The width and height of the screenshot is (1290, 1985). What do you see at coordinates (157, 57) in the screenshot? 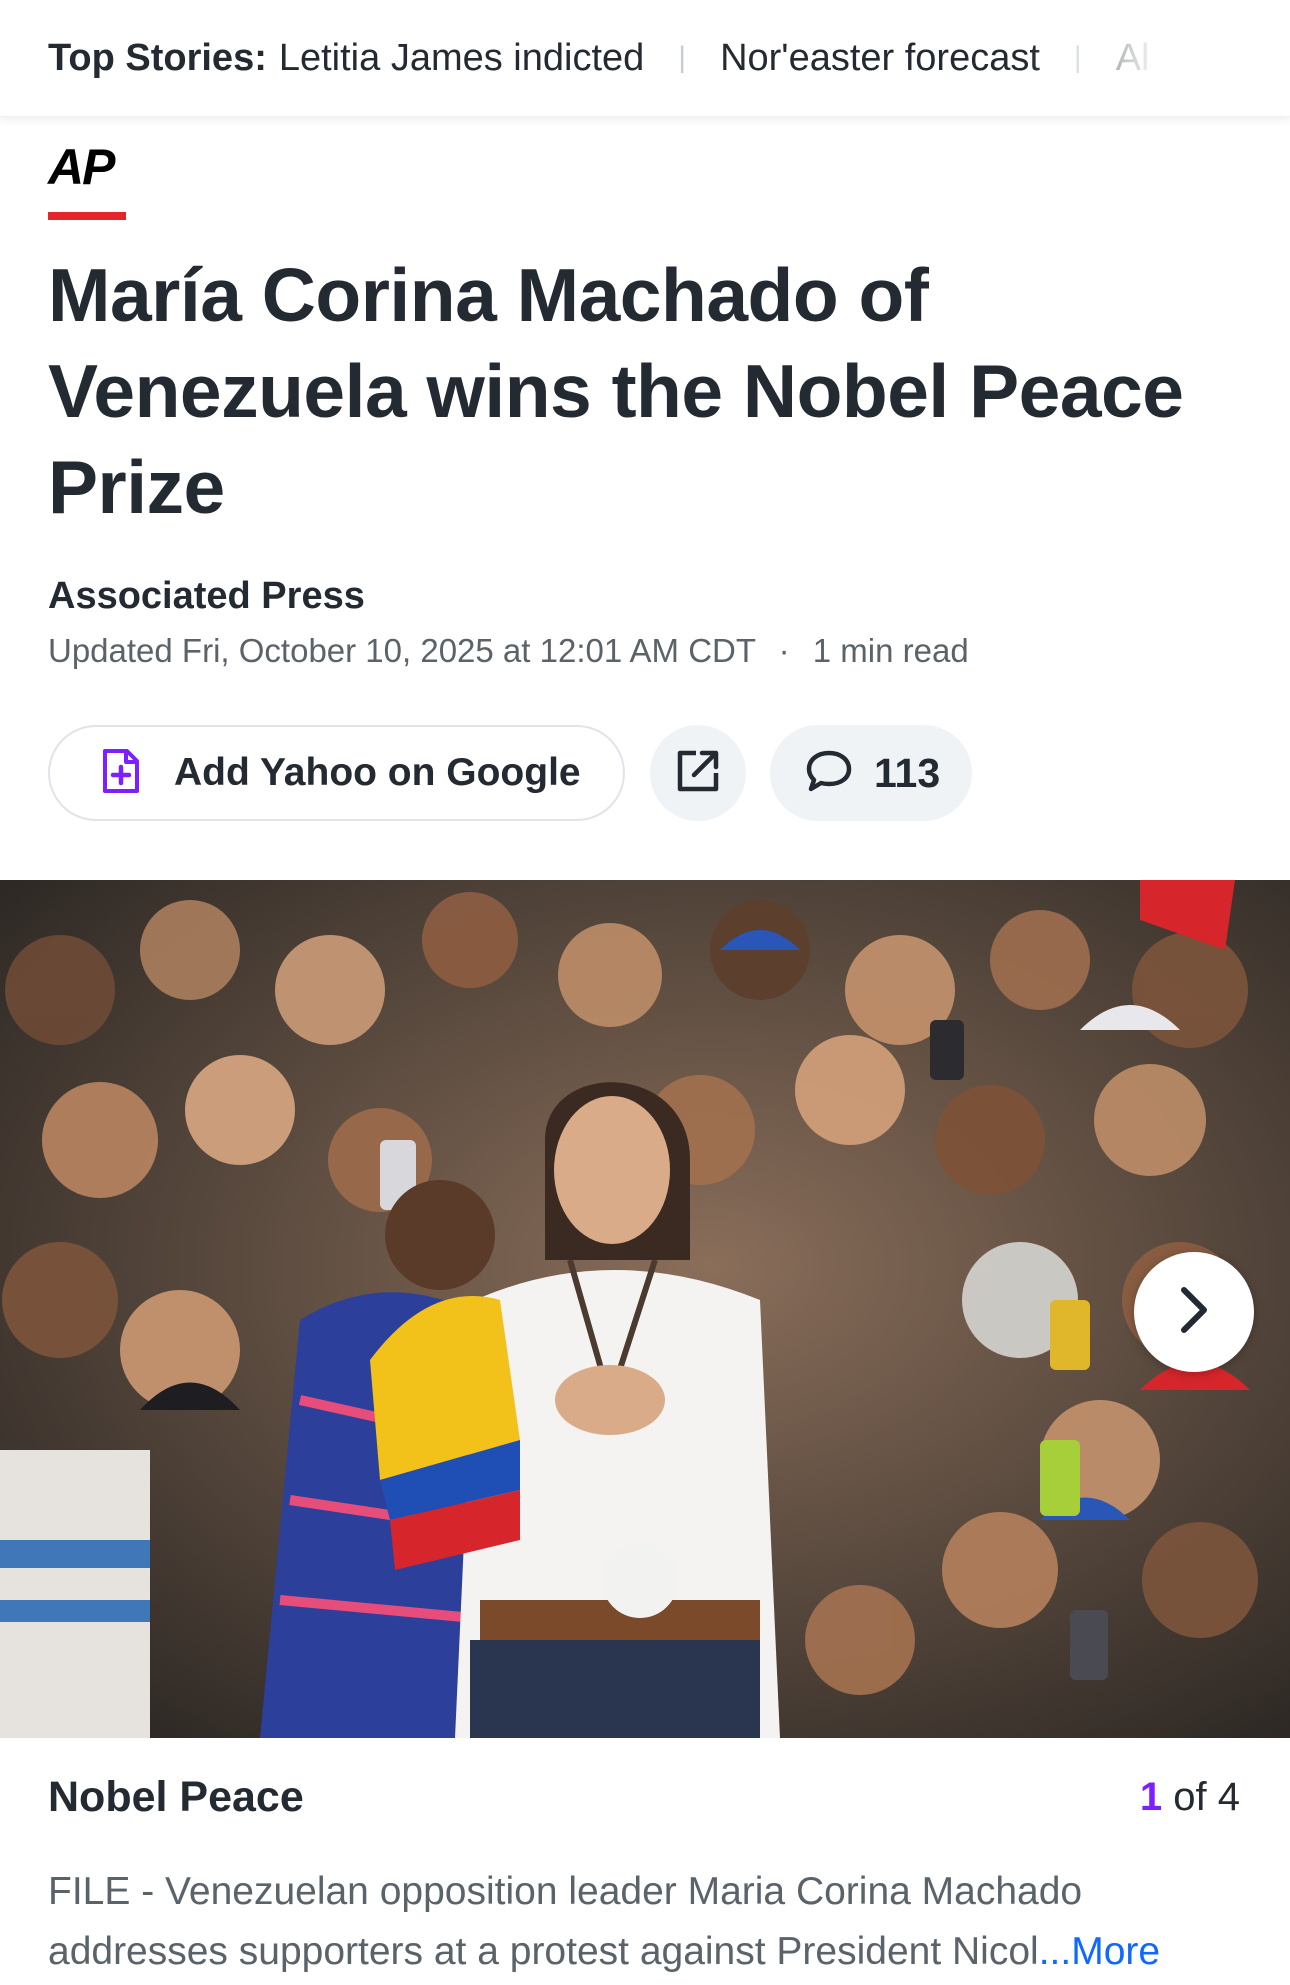
I see `top-stories-label: Top Stories:` at bounding box center [157, 57].